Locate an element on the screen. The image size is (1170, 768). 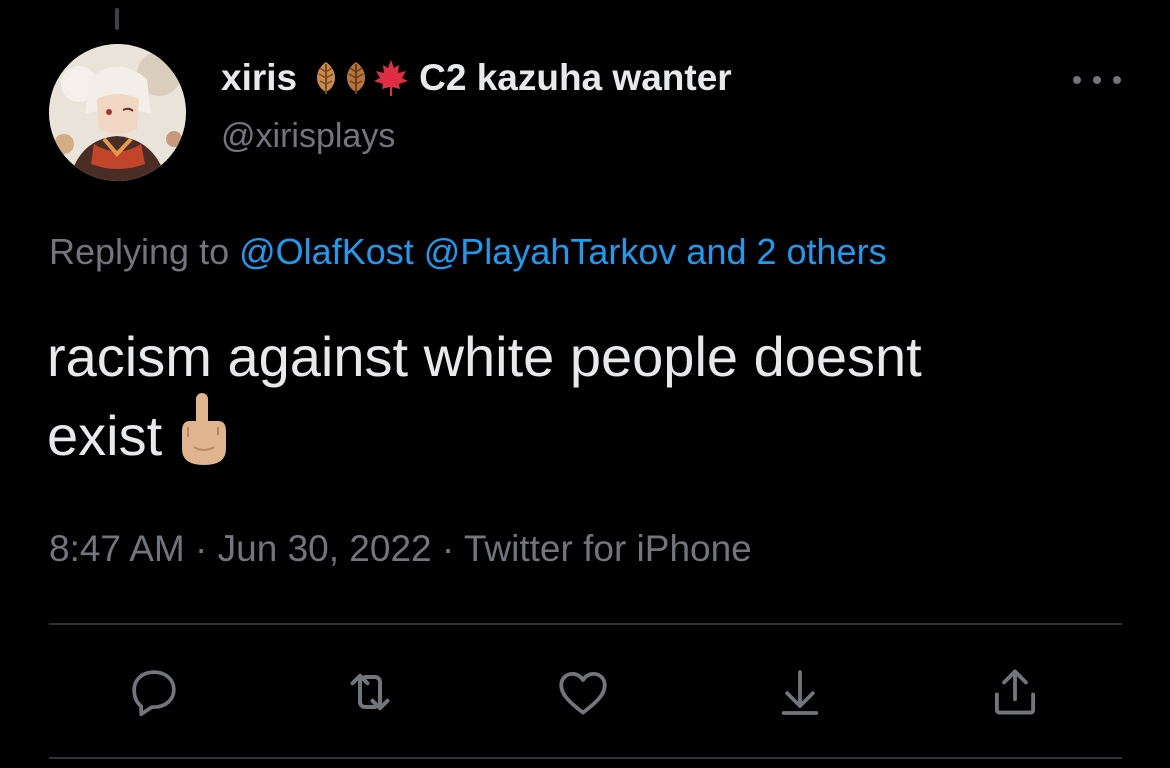
tweet-actions-bar is located at coordinates (585, 692).